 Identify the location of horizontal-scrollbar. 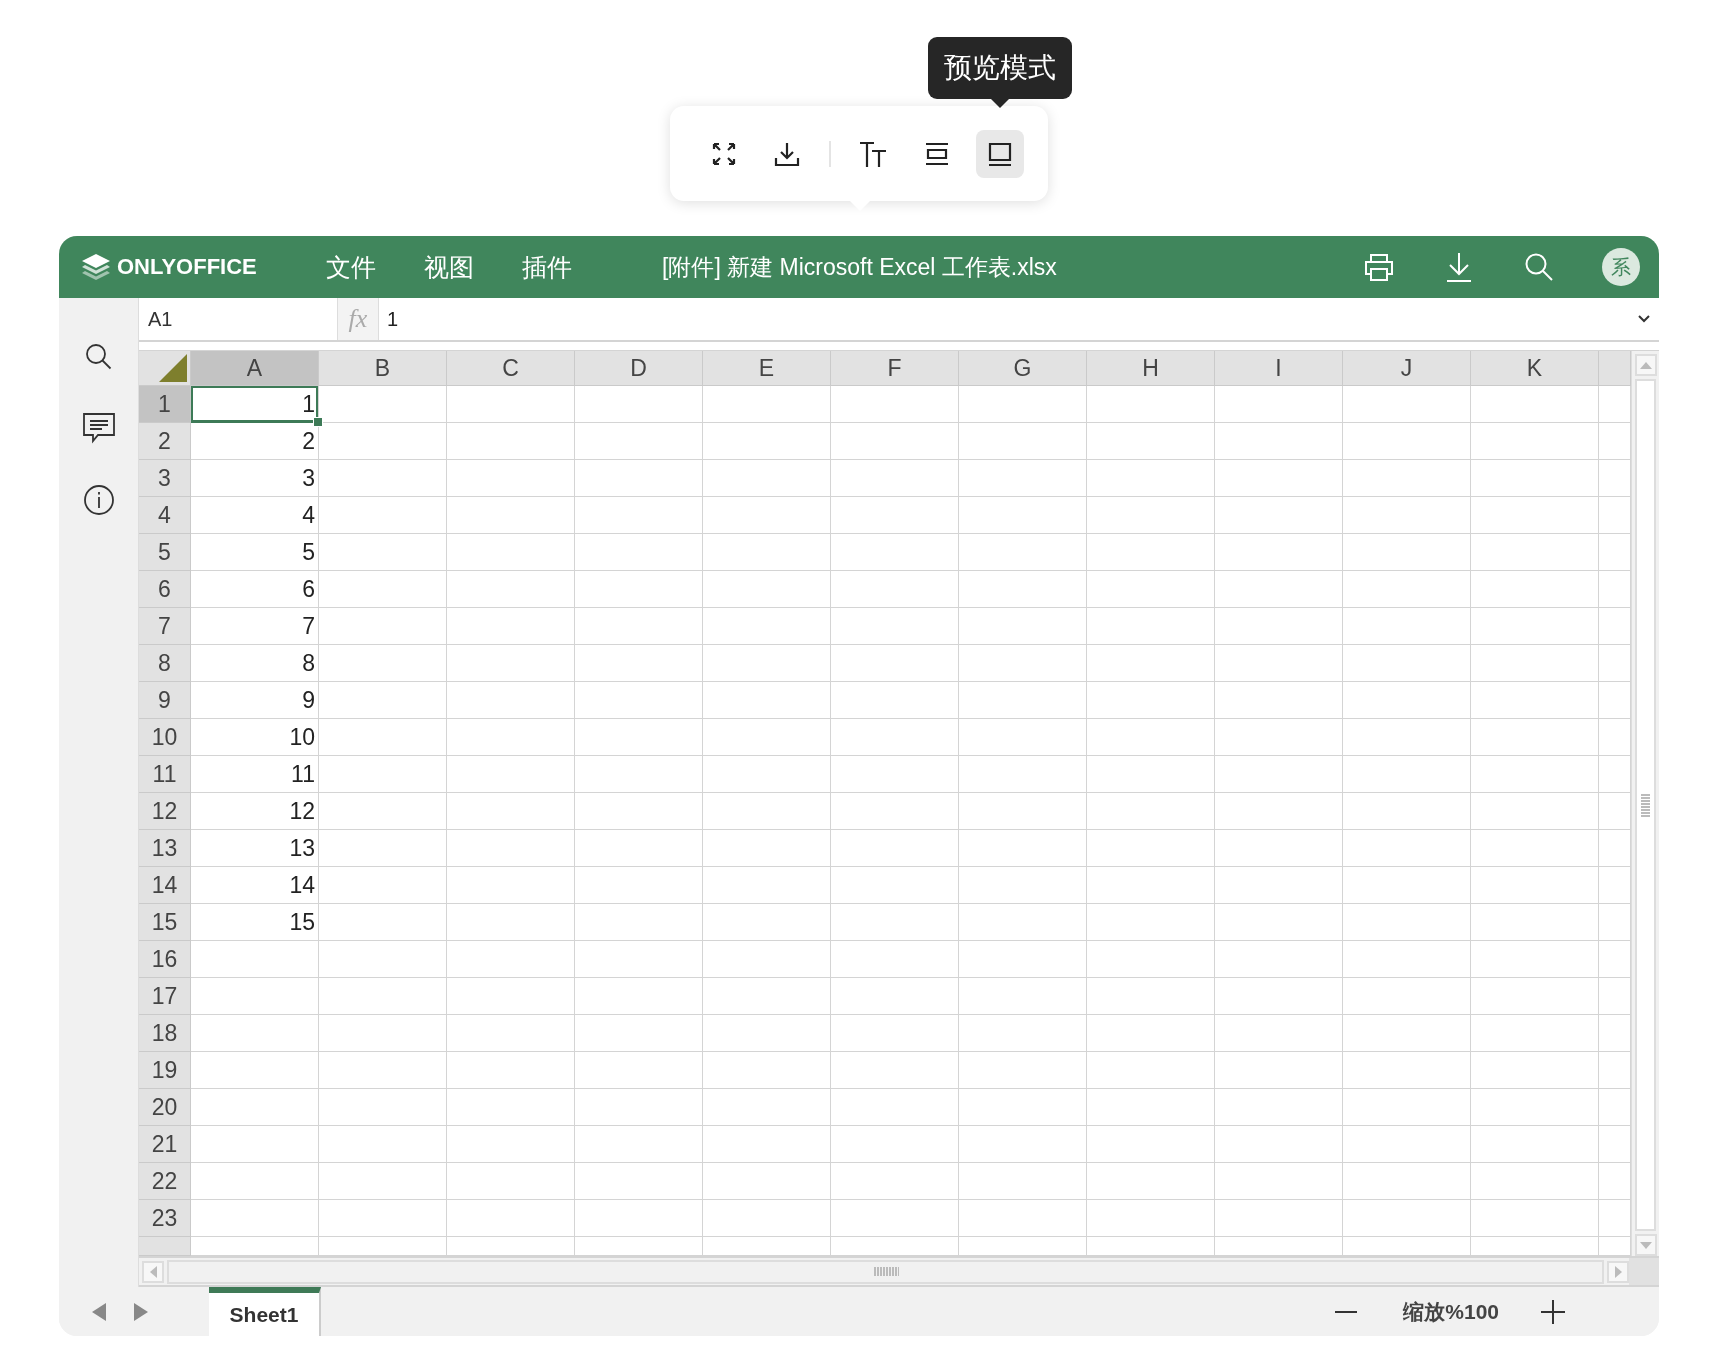
(899, 1271).